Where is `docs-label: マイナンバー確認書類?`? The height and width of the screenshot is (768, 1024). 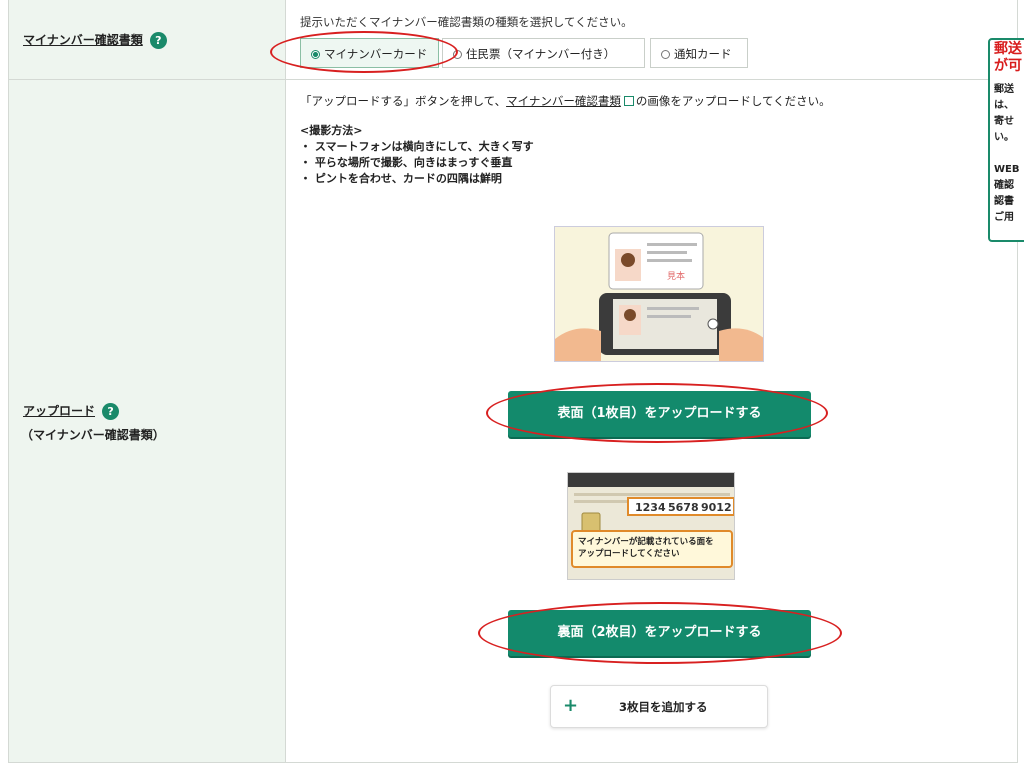 docs-label: マイナンバー確認書類? is located at coordinates (95, 40).